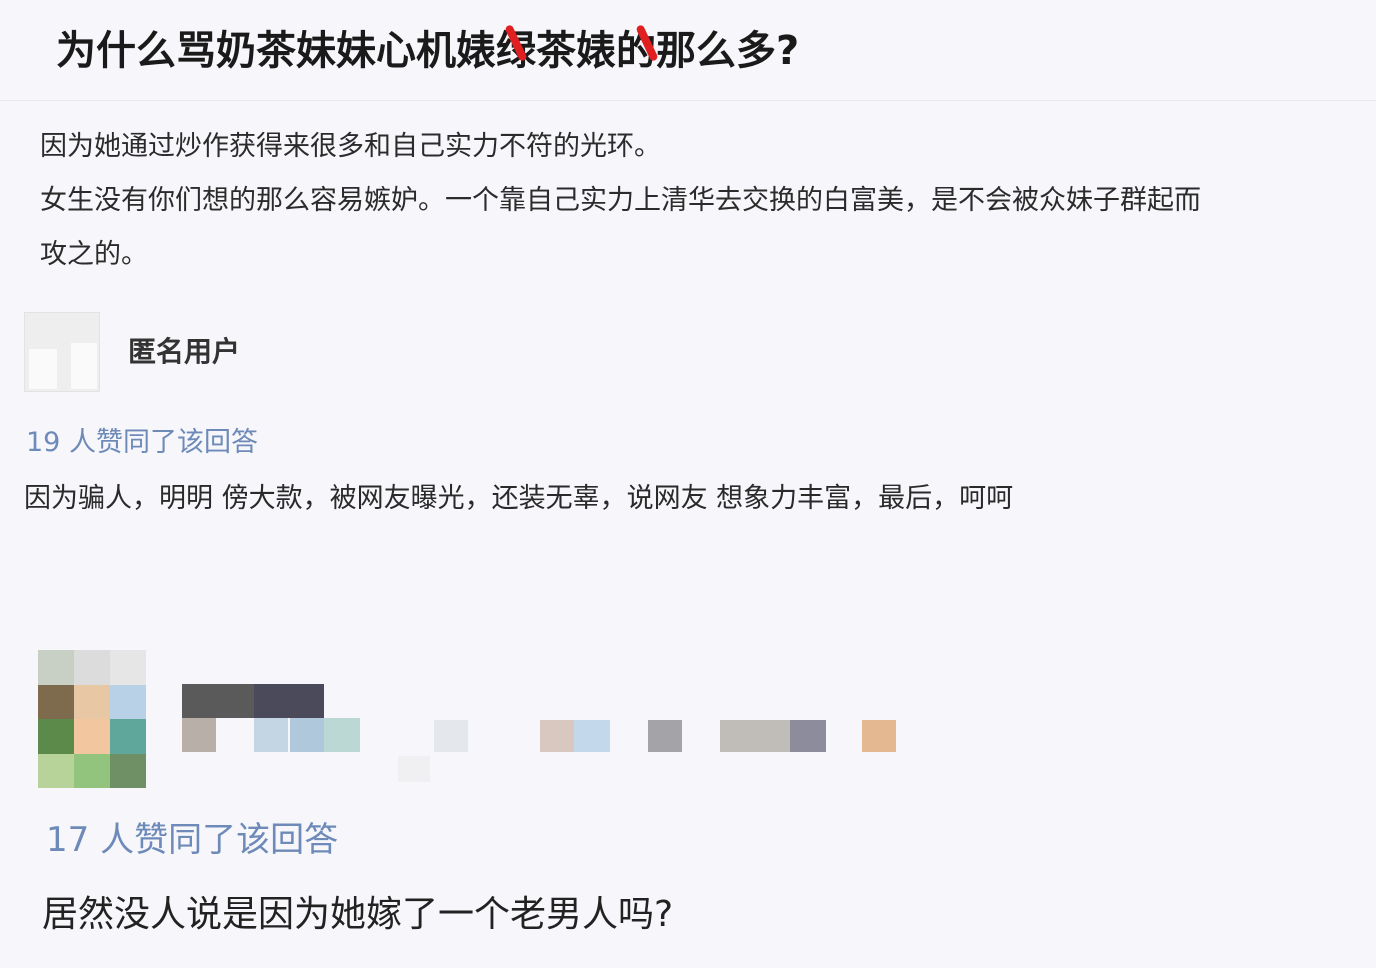 The width and height of the screenshot is (1376, 968). I want to click on answer-text: 居然没人说是因为她嫁了一个老男人吗?, so click(358, 914).